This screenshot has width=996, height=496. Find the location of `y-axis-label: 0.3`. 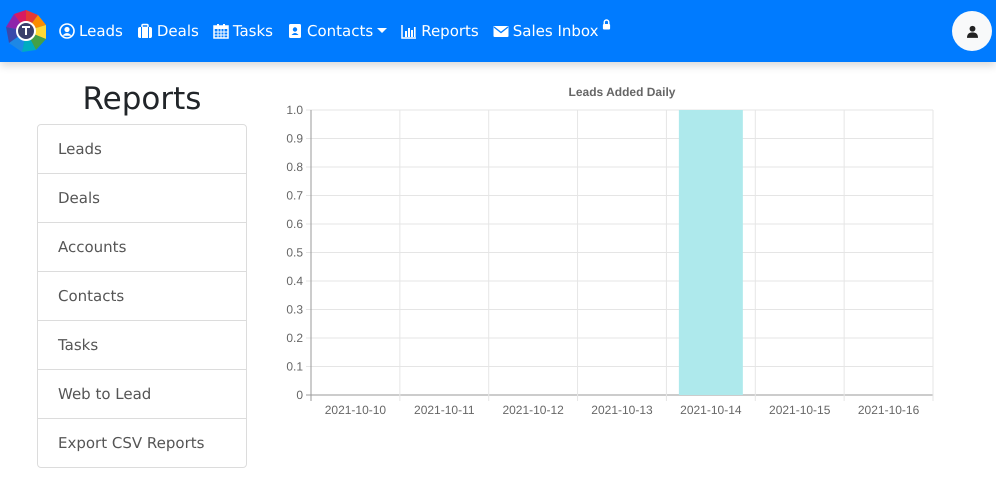

y-axis-label: 0.3 is located at coordinates (294, 309).